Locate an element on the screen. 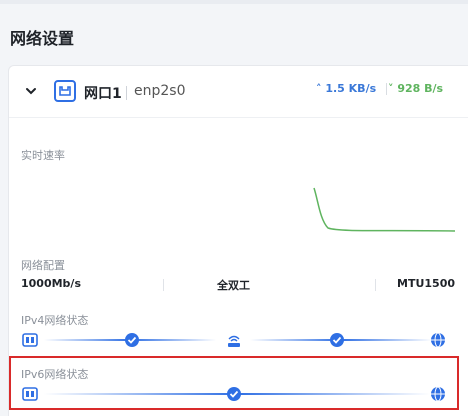 This screenshot has width=468, height=416. port-name: 网口1 is located at coordinates (103, 94).